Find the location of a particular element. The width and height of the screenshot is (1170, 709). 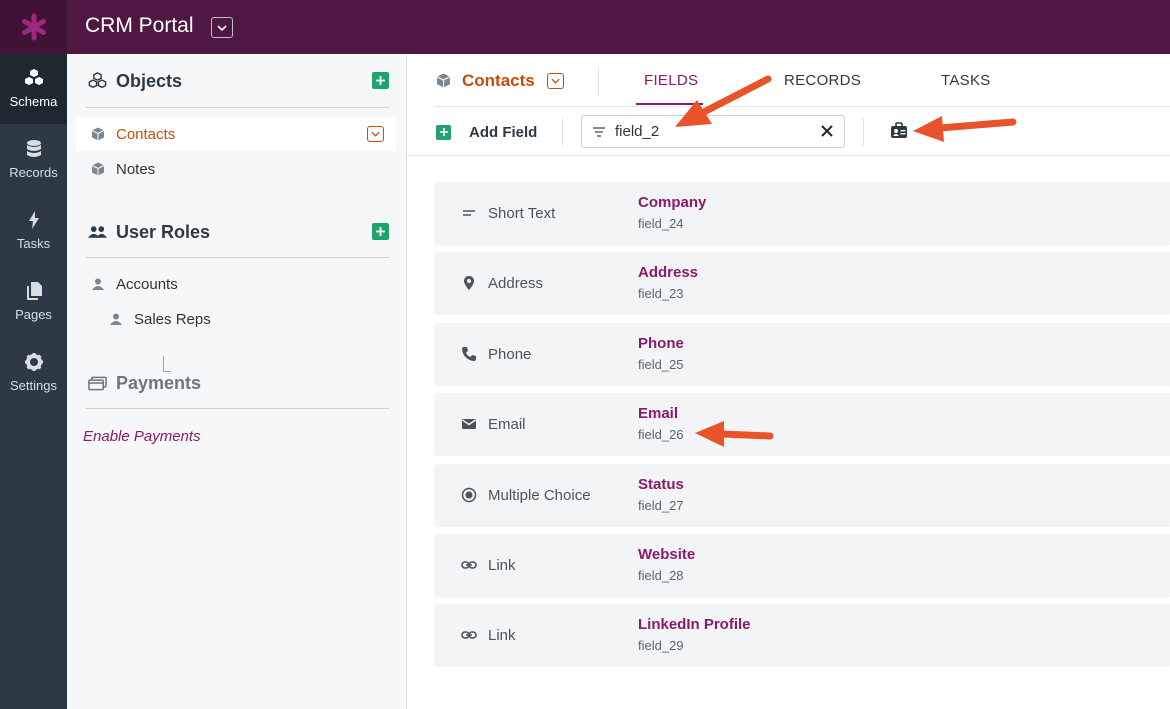

field-key: field_25 is located at coordinates (661, 364).